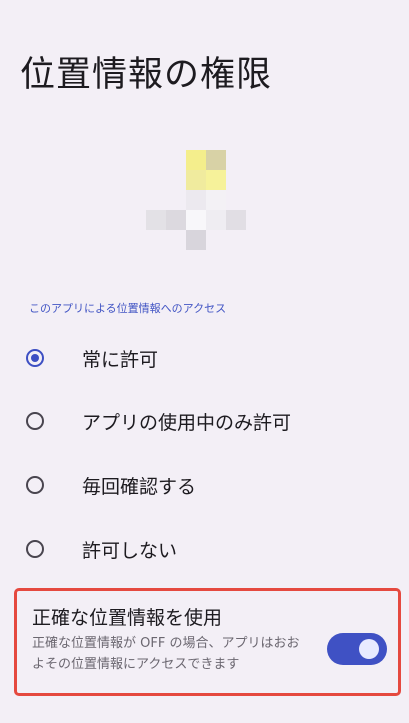  What do you see at coordinates (139, 486) in the screenshot?
I see `option-label: 毎回確認する` at bounding box center [139, 486].